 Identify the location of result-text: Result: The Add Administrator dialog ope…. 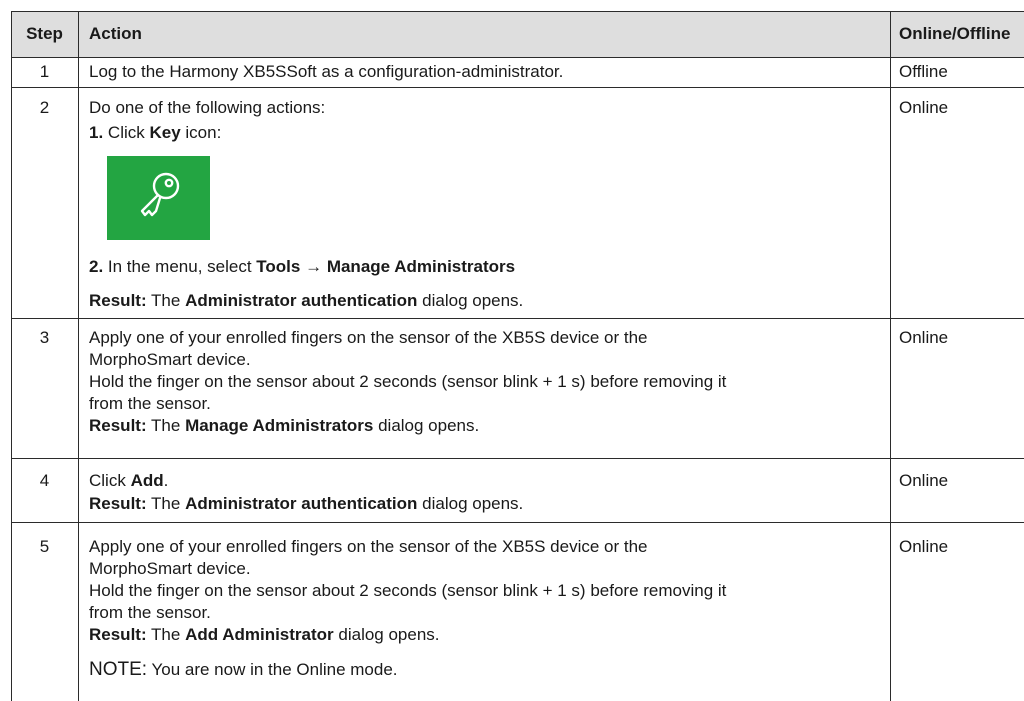
(264, 634).